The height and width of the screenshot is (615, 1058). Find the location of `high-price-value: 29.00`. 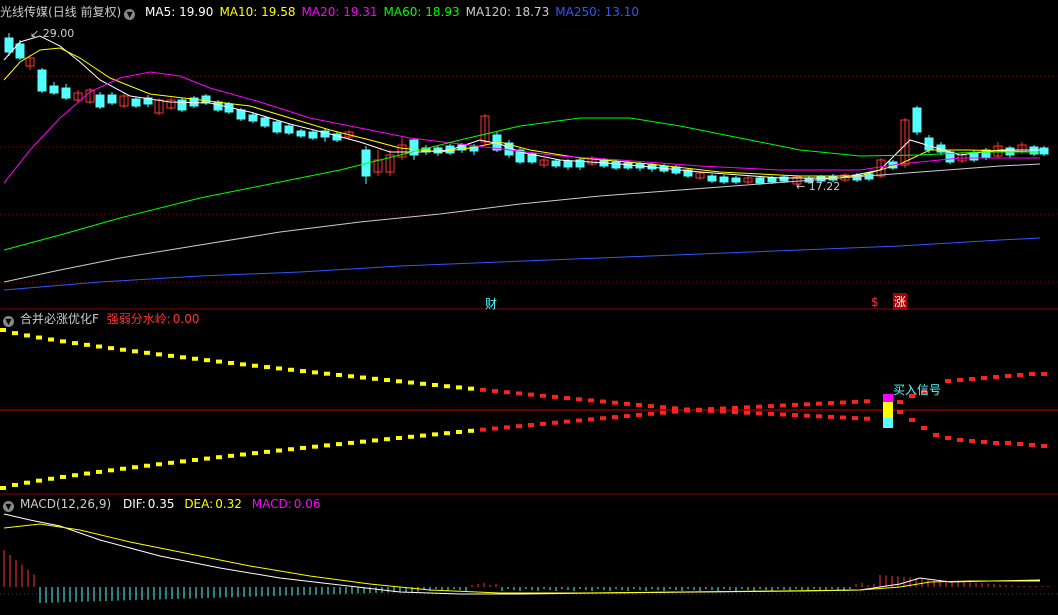

high-price-value: 29.00 is located at coordinates (58, 33).